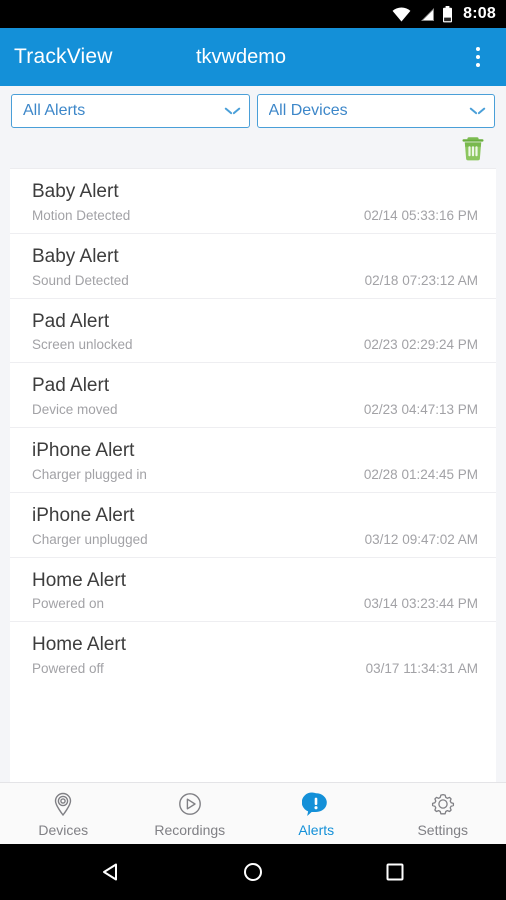 The height and width of the screenshot is (900, 506). What do you see at coordinates (479, 13) in the screenshot?
I see `status-bar-clock: 8:08` at bounding box center [479, 13].